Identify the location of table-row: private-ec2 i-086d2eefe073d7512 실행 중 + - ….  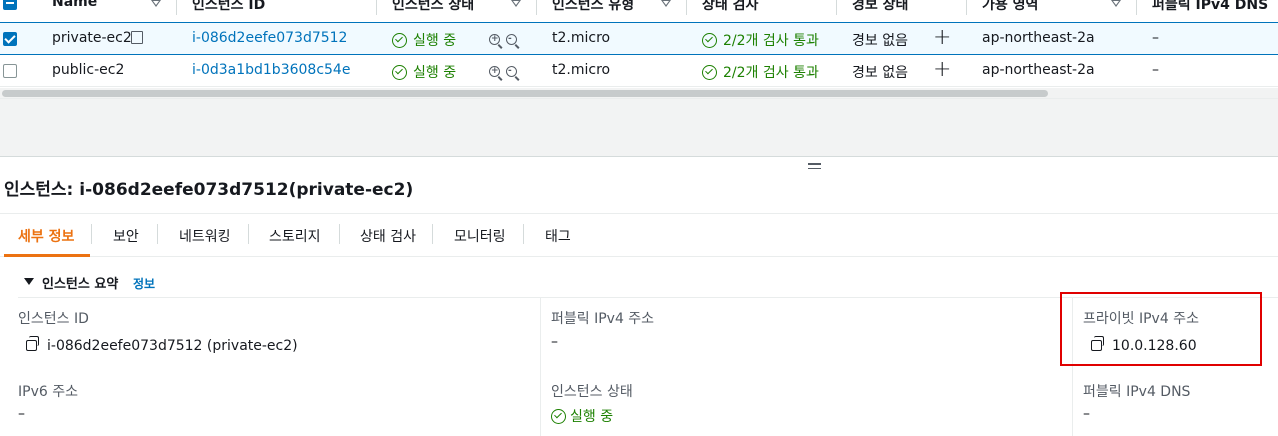
(639, 38).